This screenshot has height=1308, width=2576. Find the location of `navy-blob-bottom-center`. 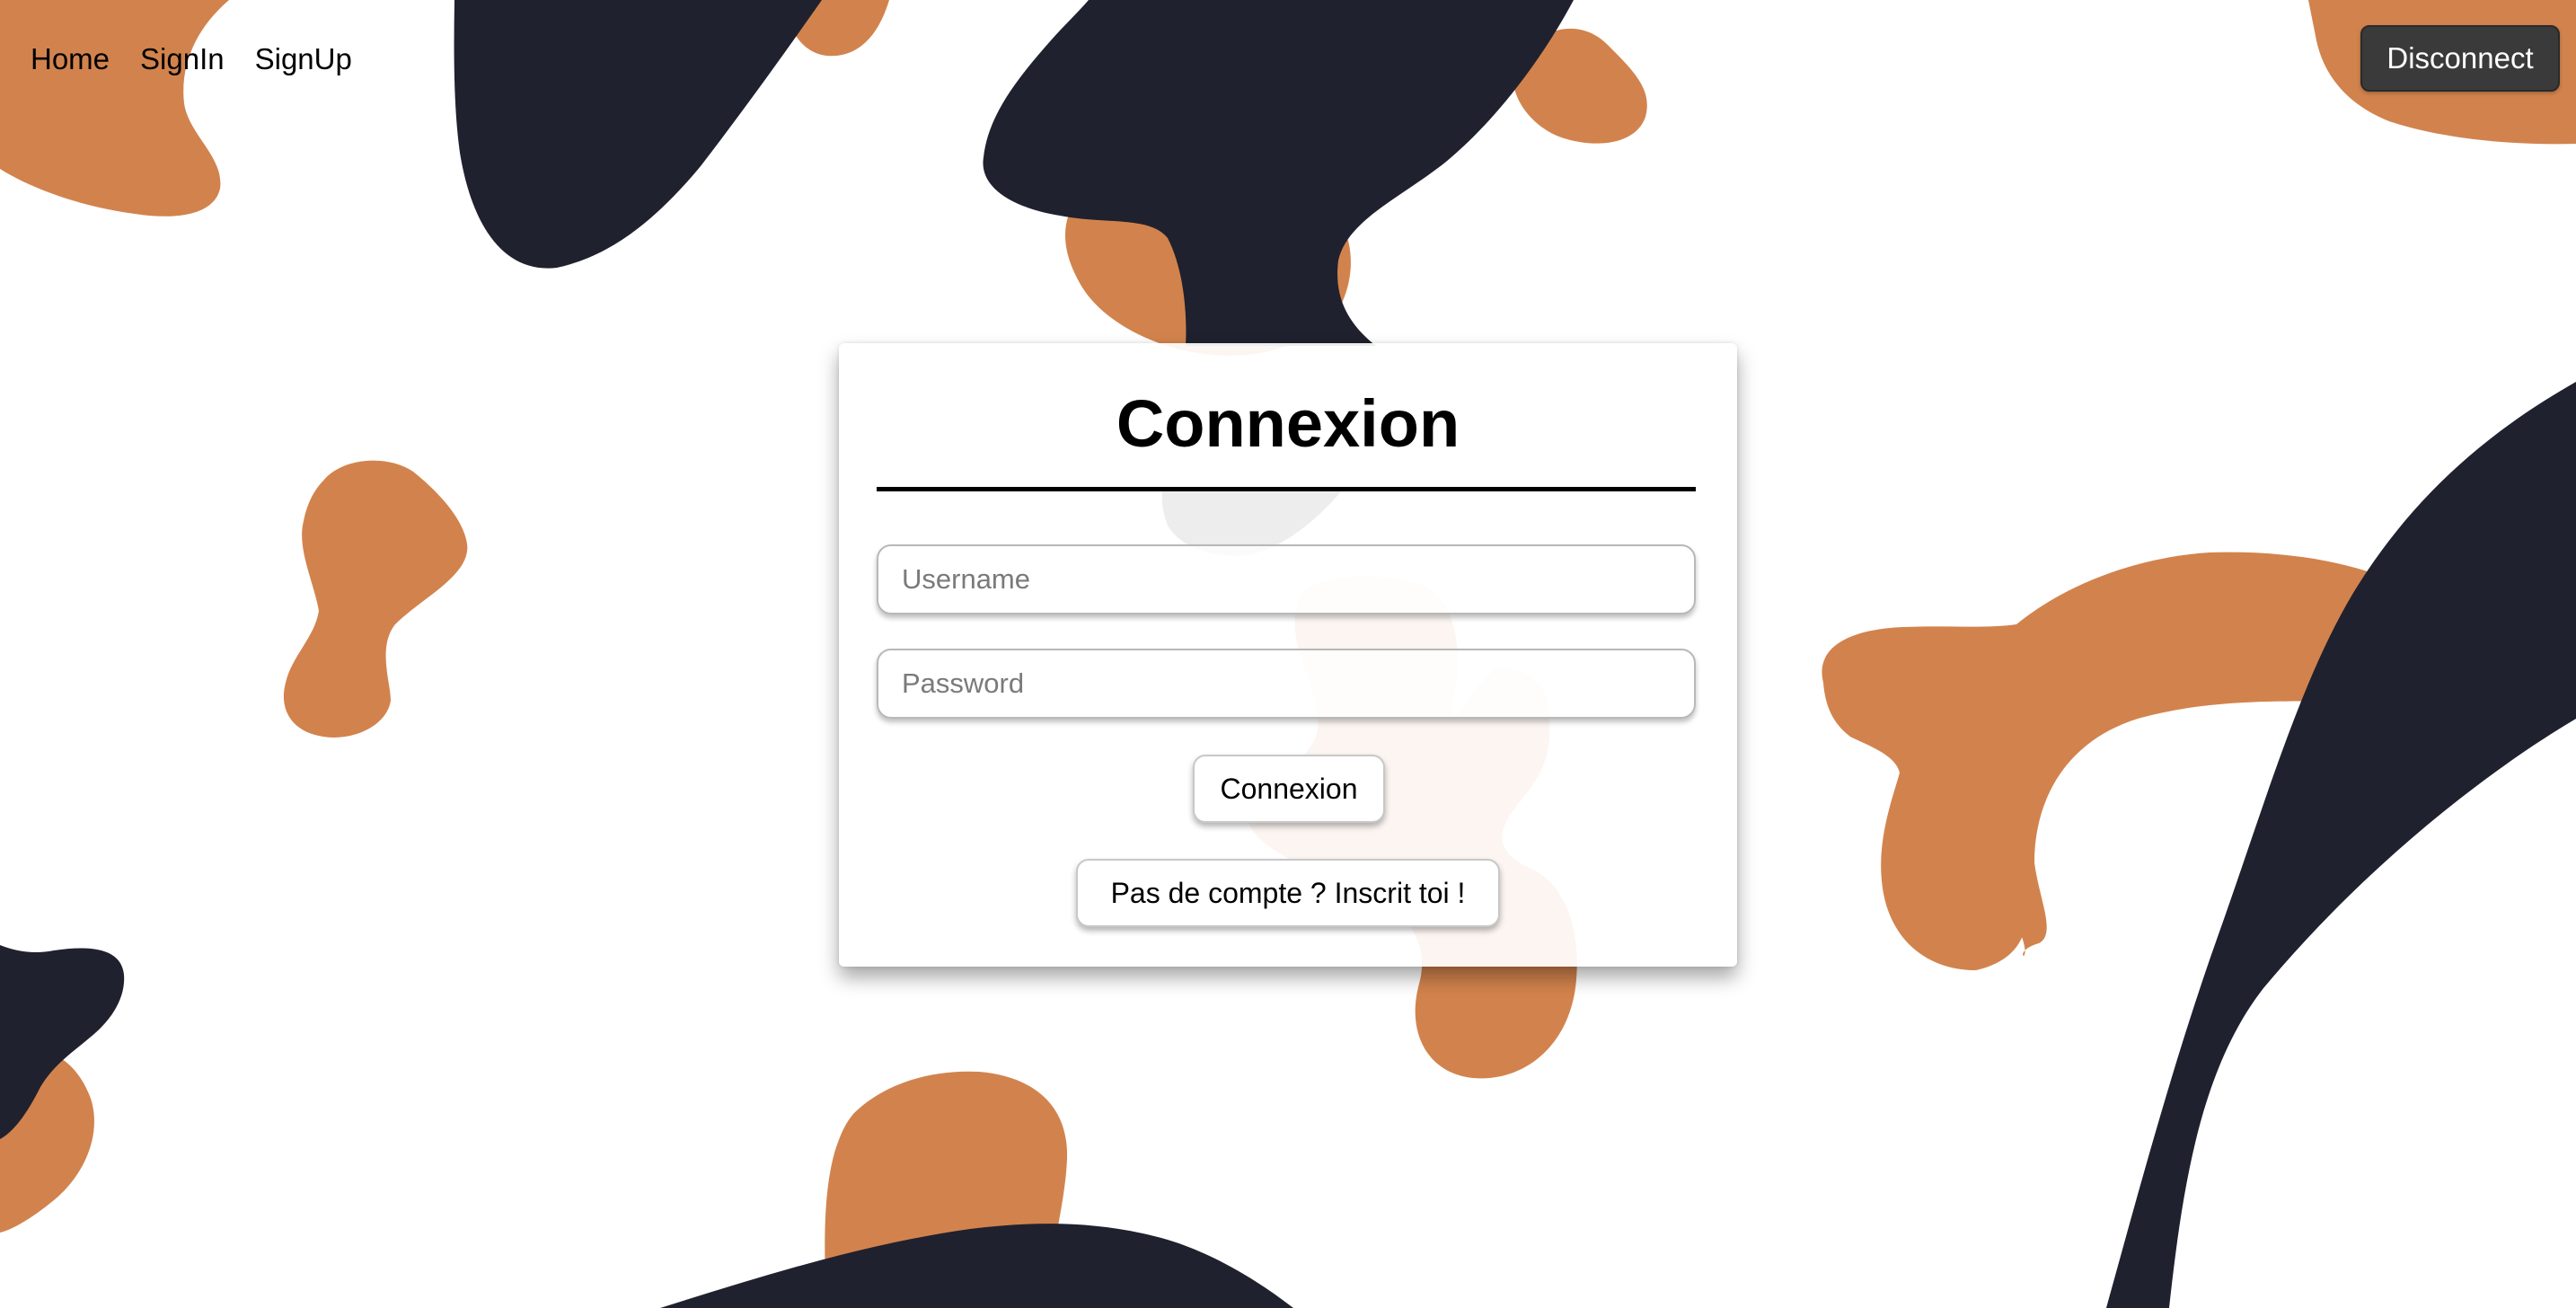

navy-blob-bottom-center is located at coordinates (976, 1266).